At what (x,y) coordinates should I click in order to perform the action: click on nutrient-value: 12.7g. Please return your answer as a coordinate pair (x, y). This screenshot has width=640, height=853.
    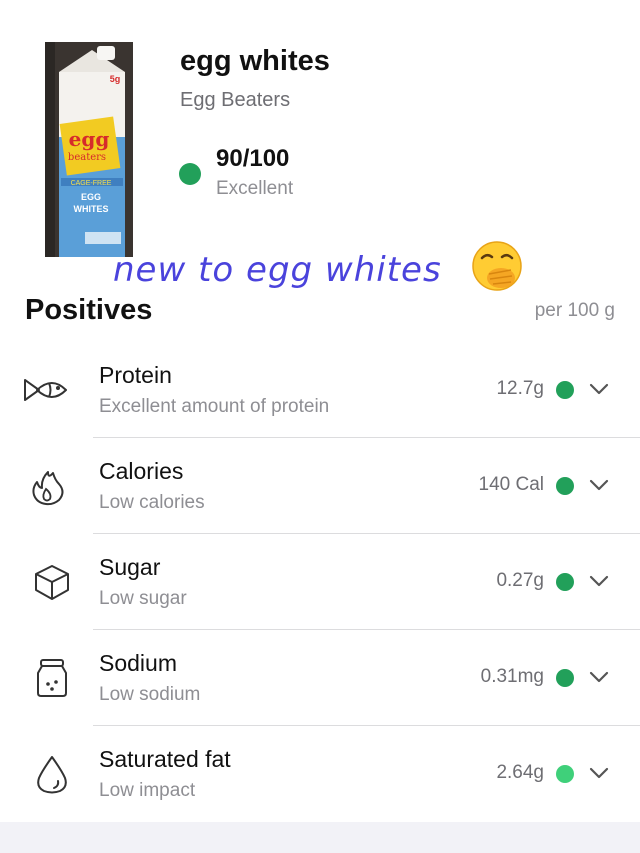
    Looking at the image, I should click on (520, 388).